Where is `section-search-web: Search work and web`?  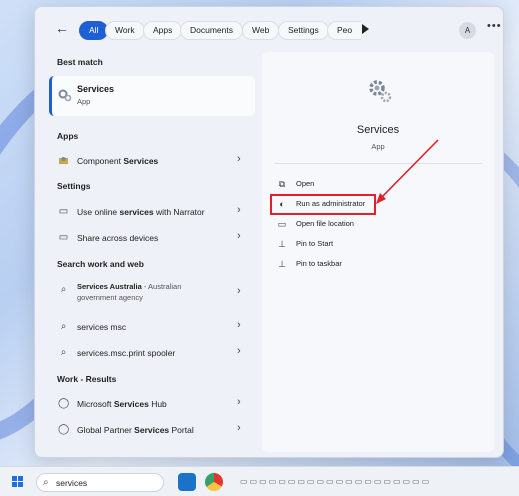
section-search-web: Search work and web is located at coordinates (100, 264).